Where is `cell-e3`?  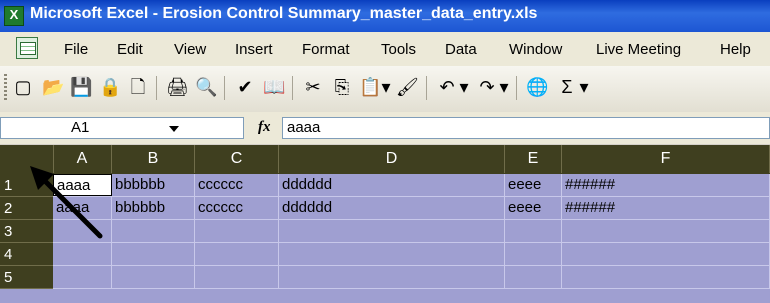
cell-e3 is located at coordinates (533, 231).